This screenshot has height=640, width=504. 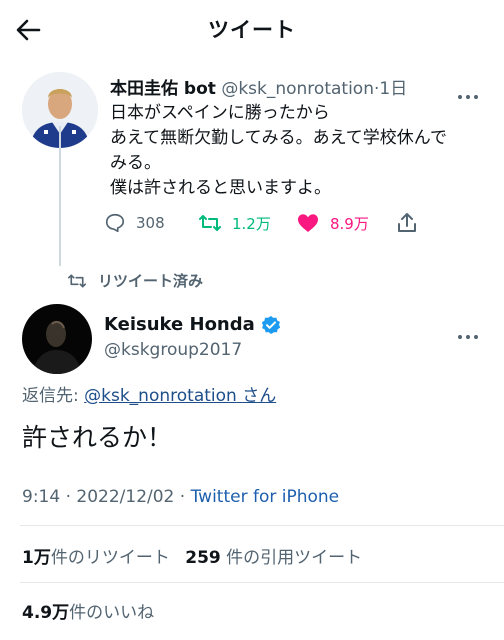 I want to click on likes-stat-label: 件のいいね, so click(x=112, y=613).